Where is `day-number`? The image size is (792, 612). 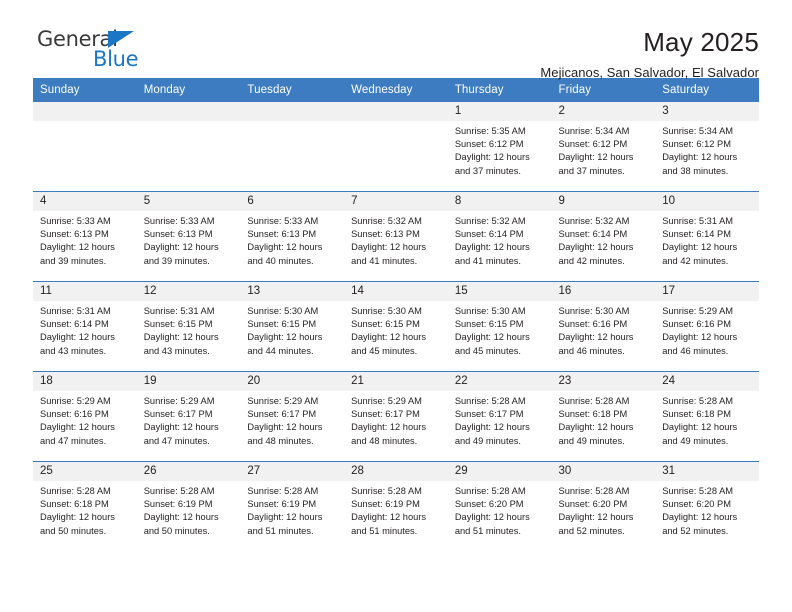 day-number is located at coordinates (396, 112).